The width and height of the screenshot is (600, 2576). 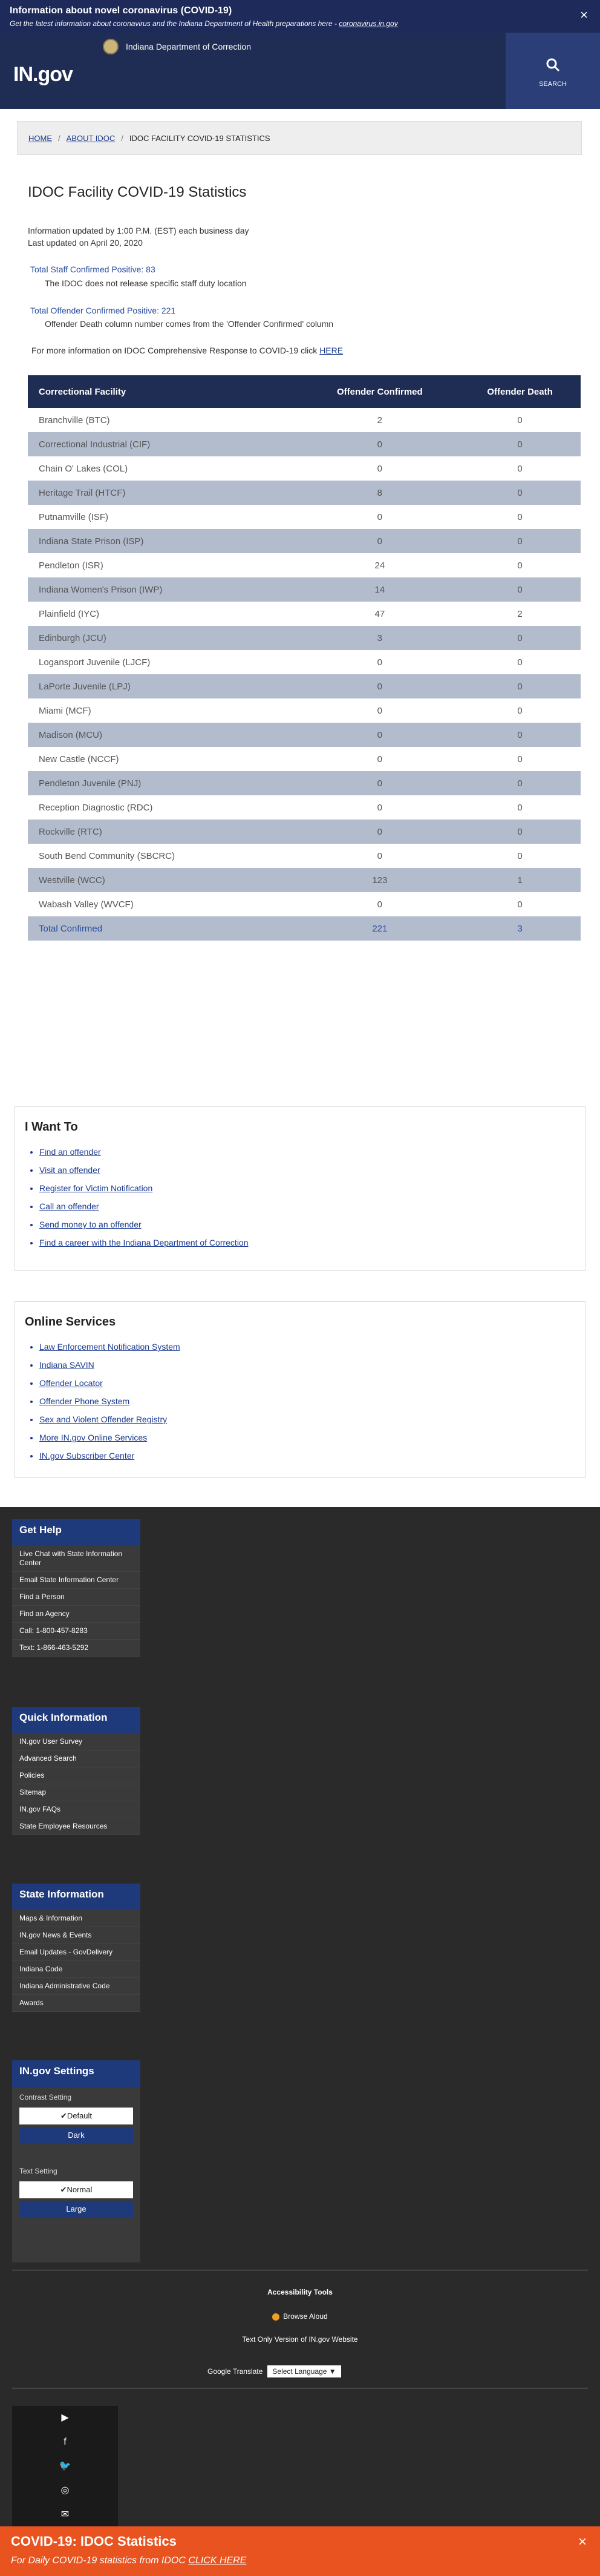 I want to click on list-item: IN.gov Subscriber Center, so click(x=307, y=1456).